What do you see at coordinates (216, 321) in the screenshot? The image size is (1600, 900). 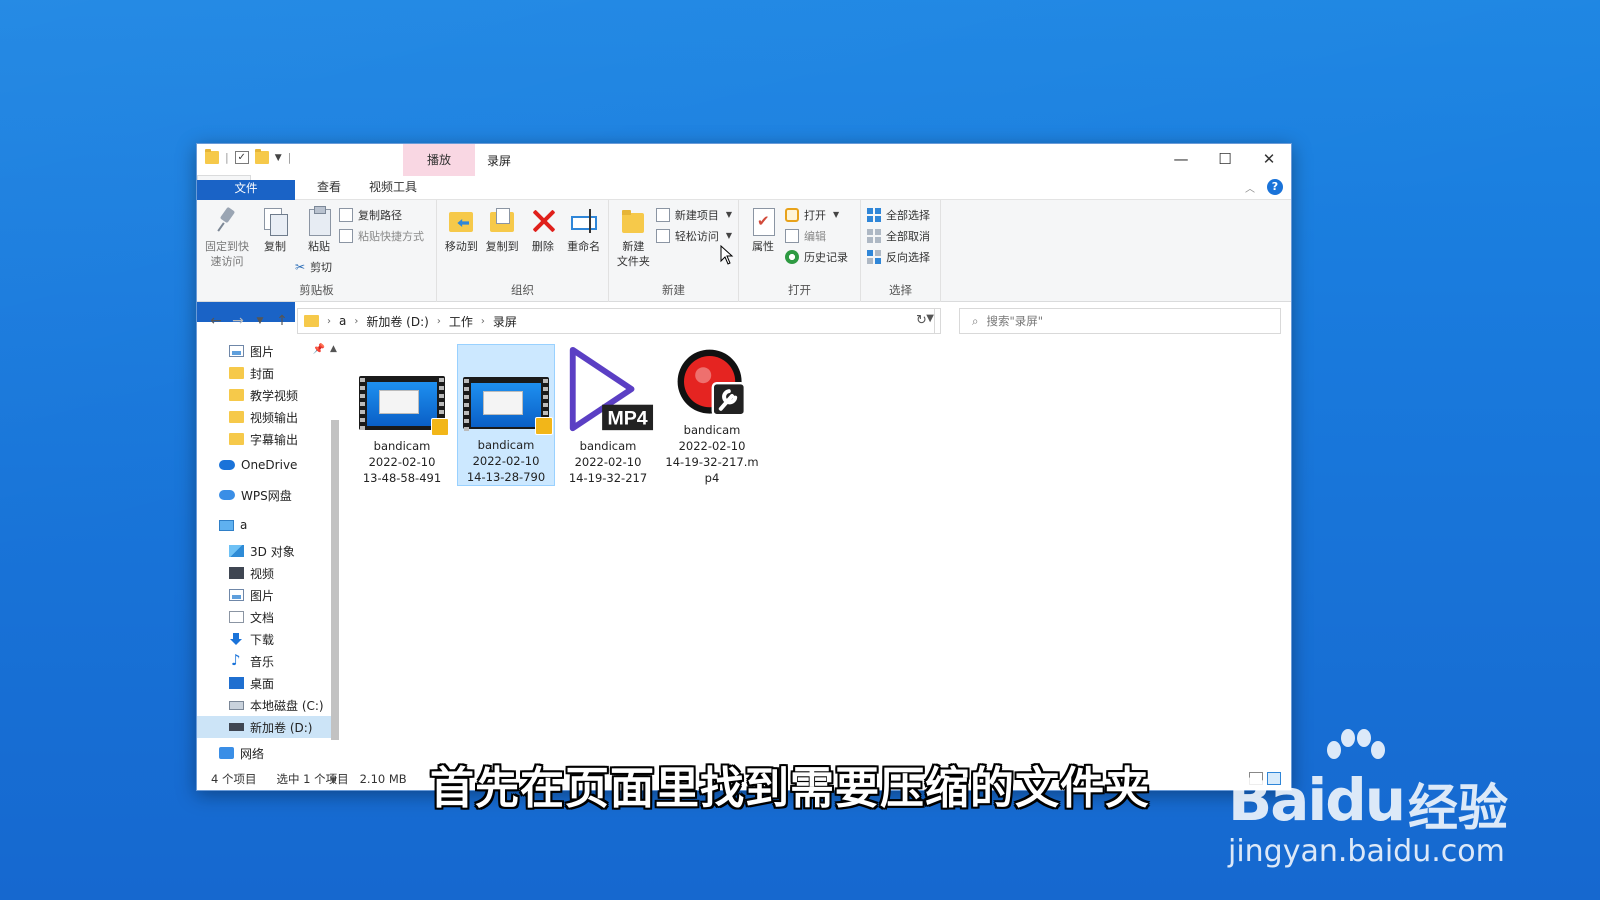 I see `back-arrow-icon: ←` at bounding box center [216, 321].